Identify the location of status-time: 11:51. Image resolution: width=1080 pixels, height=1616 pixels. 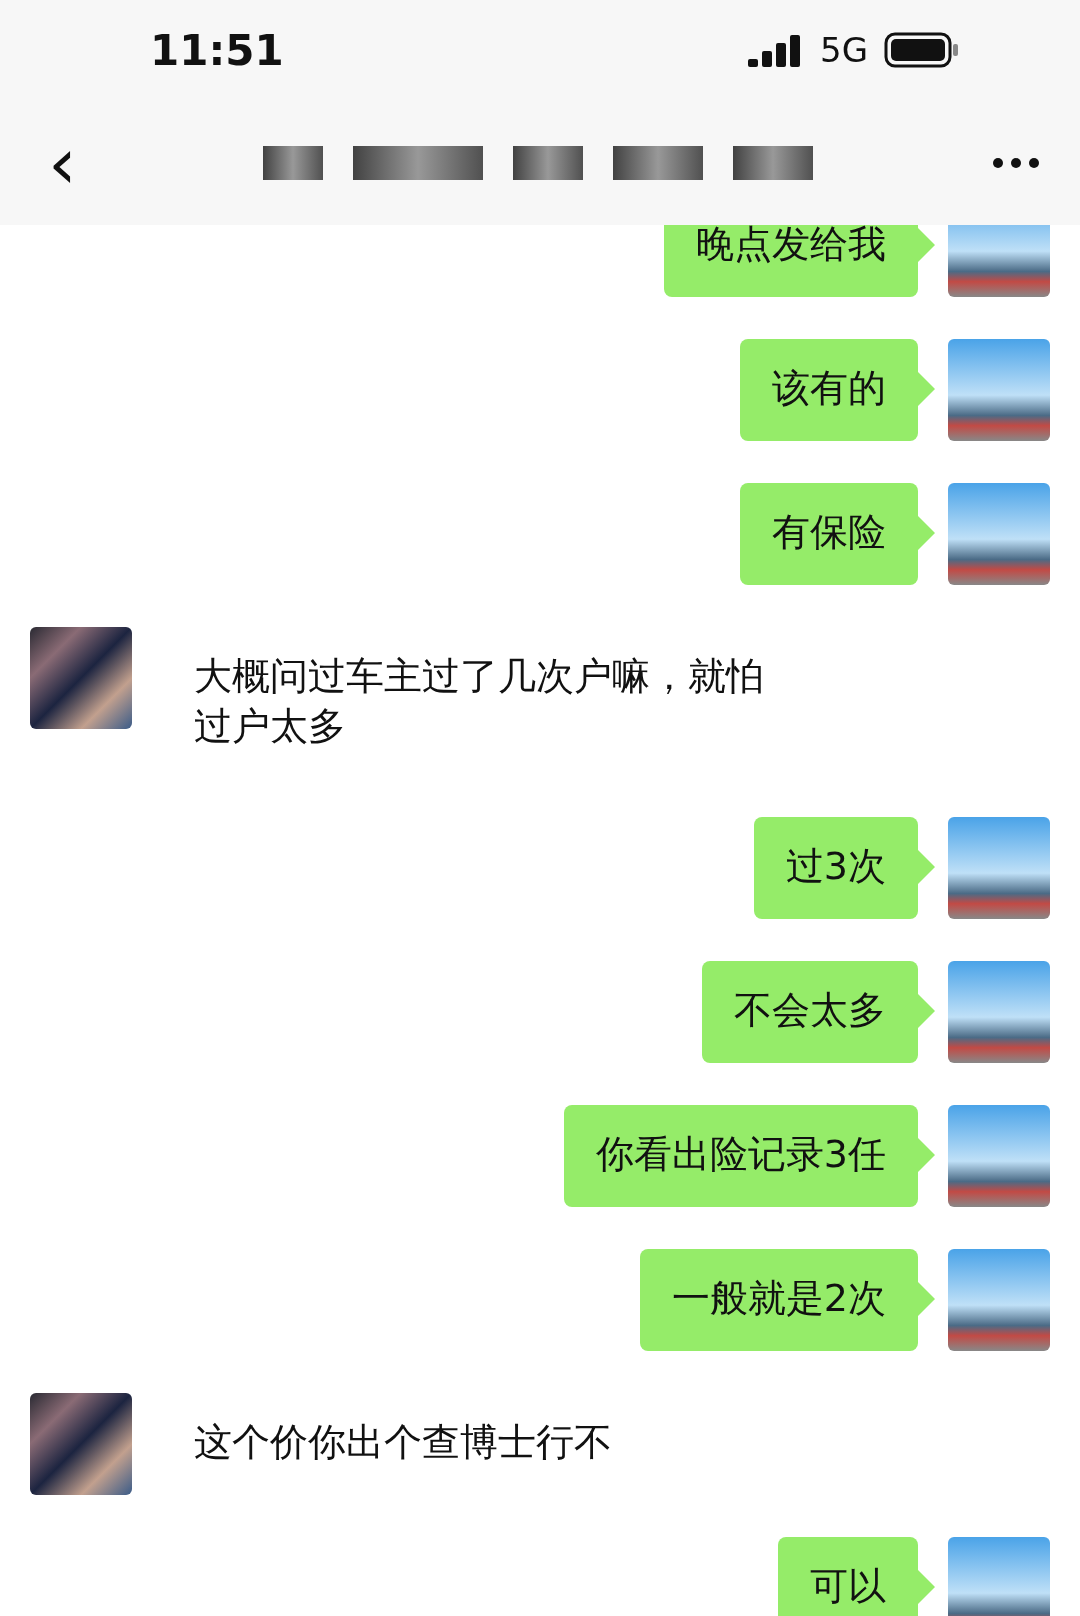
(217, 50).